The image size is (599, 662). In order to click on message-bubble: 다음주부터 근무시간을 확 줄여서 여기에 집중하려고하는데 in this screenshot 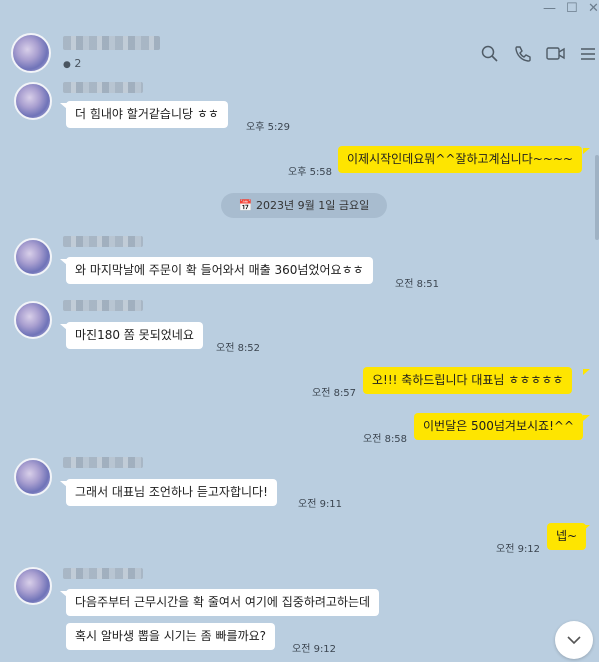, I will do `click(223, 602)`.